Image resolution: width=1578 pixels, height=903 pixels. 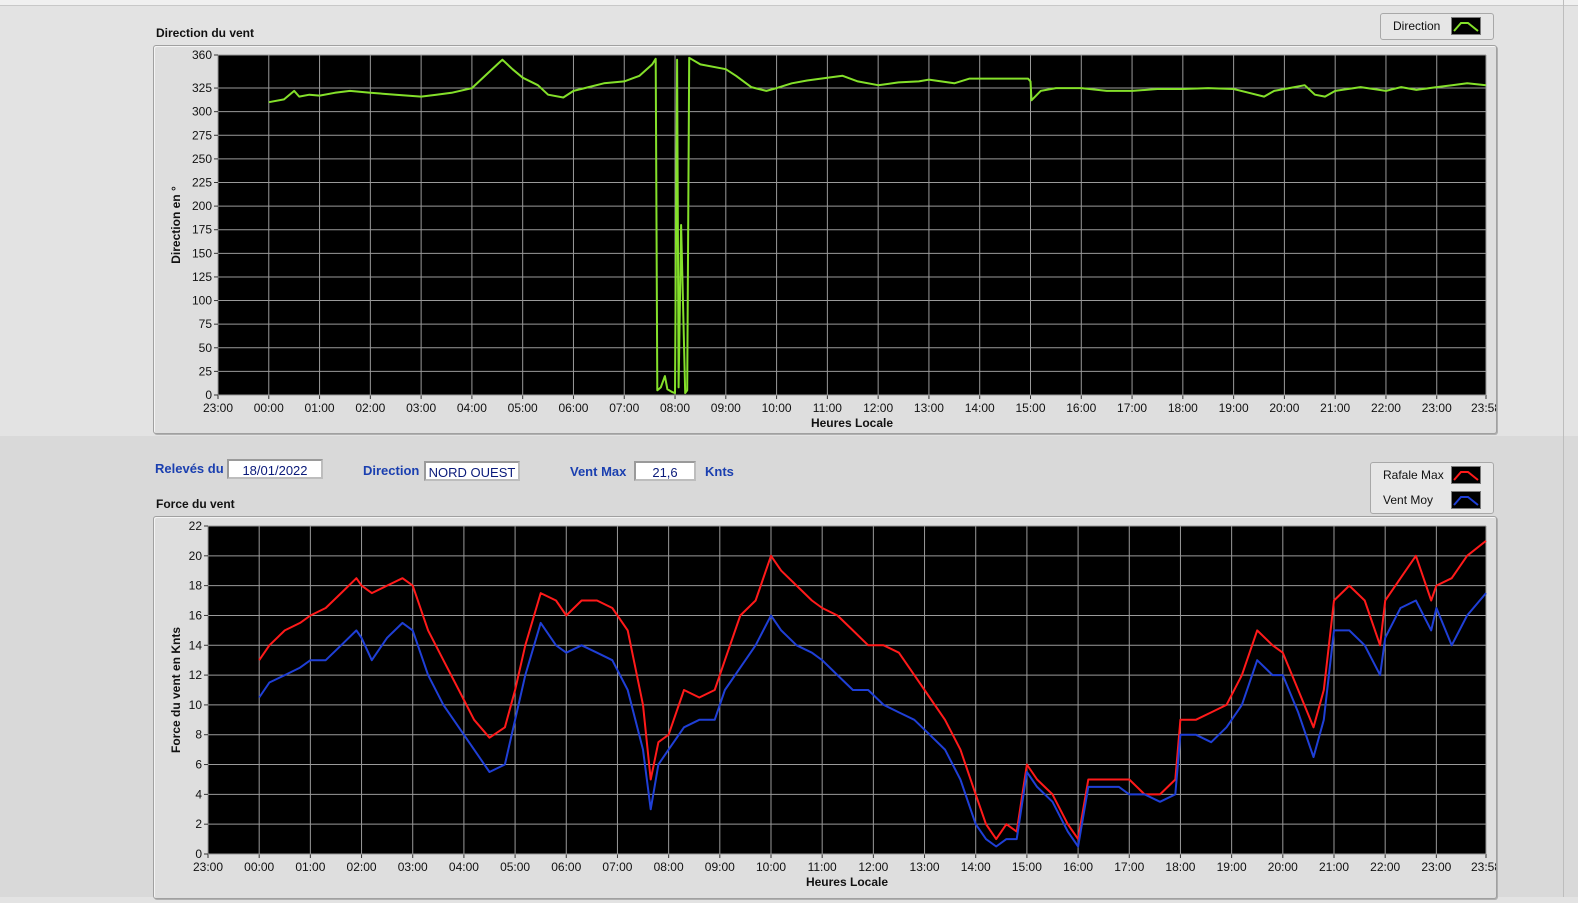 I want to click on direction-ytick-label: 225, so click(x=202, y=183).